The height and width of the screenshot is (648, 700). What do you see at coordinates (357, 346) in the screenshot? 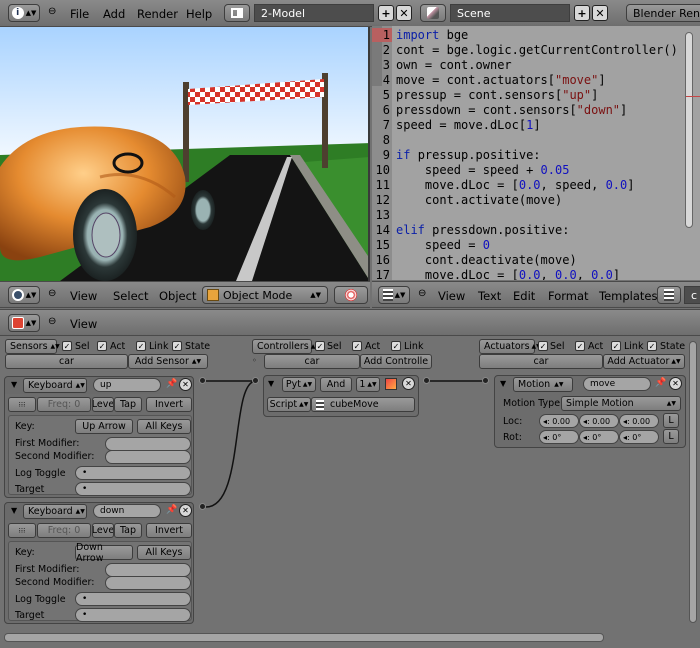
I see `controllers-act-checkbox: ✓` at bounding box center [357, 346].